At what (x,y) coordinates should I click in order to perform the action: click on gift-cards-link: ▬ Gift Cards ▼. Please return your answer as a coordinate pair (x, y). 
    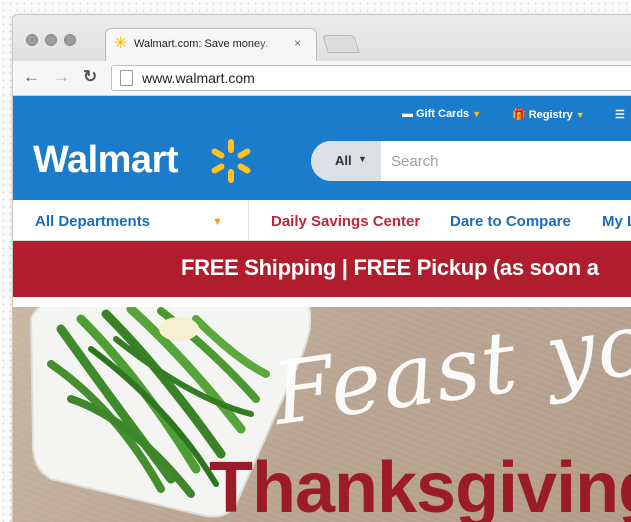
    Looking at the image, I should click on (441, 114).